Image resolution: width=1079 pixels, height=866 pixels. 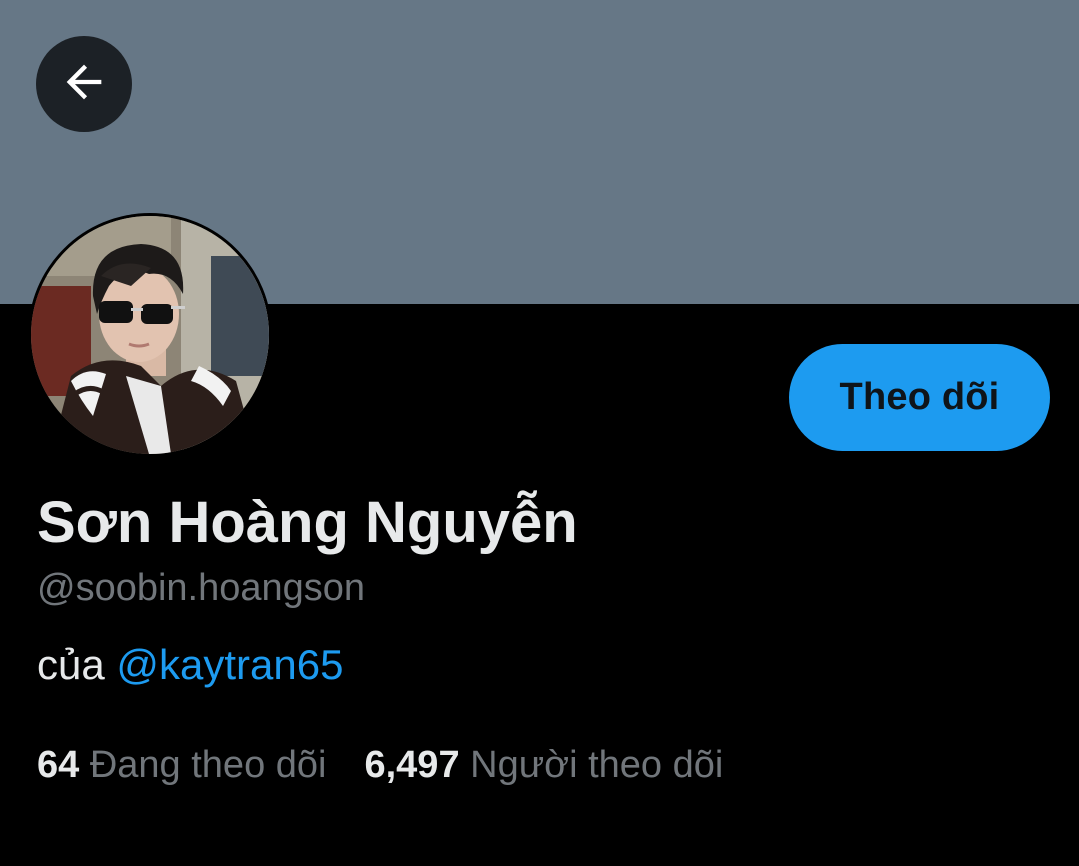 I want to click on username-handle: @soobin.hoangson, so click(x=201, y=588).